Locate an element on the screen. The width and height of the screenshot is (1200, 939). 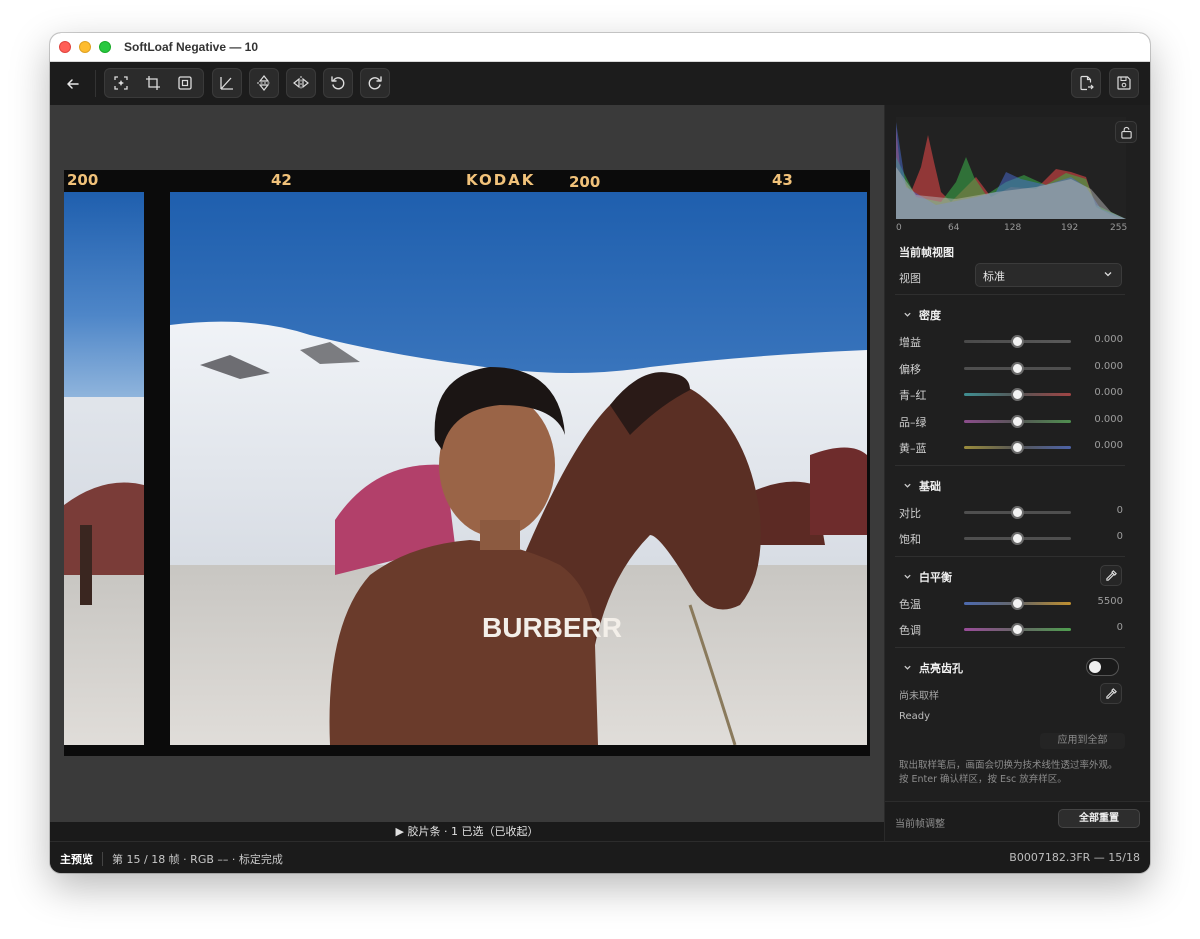
contrast-slider is located at coordinates (1017, 512).